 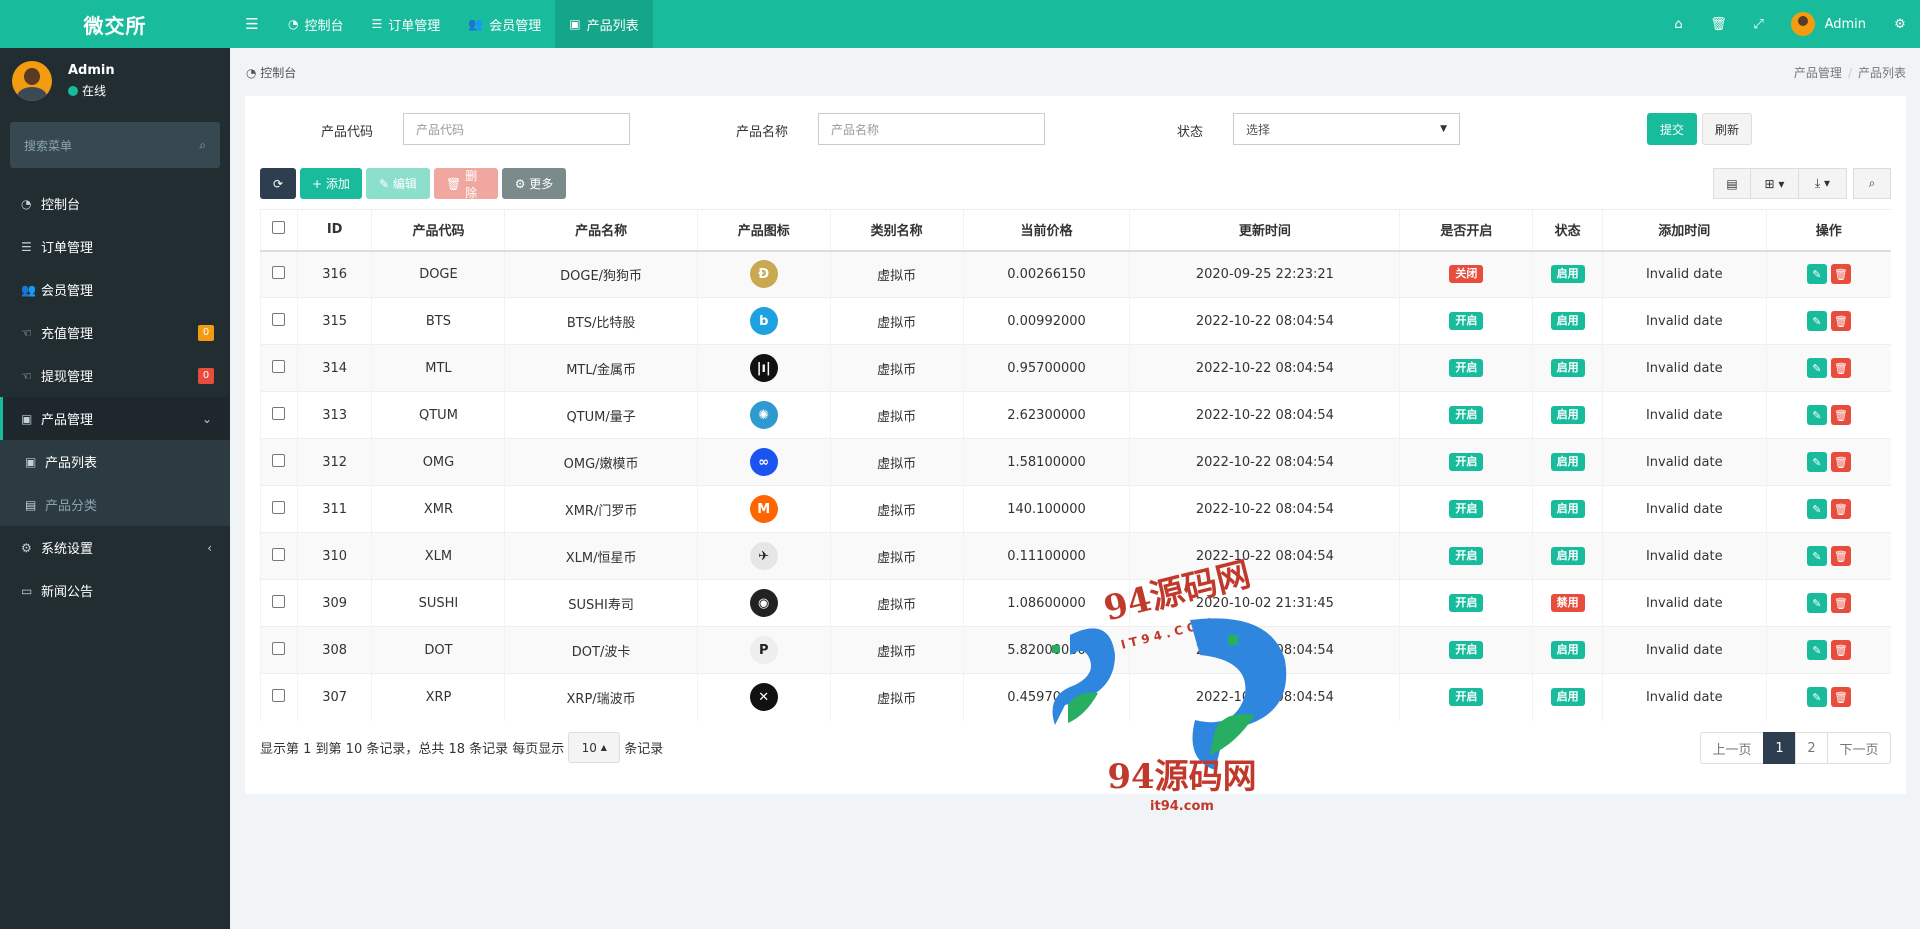 What do you see at coordinates (1264, 230) in the screenshot?
I see `col-header-updated: 更新时间` at bounding box center [1264, 230].